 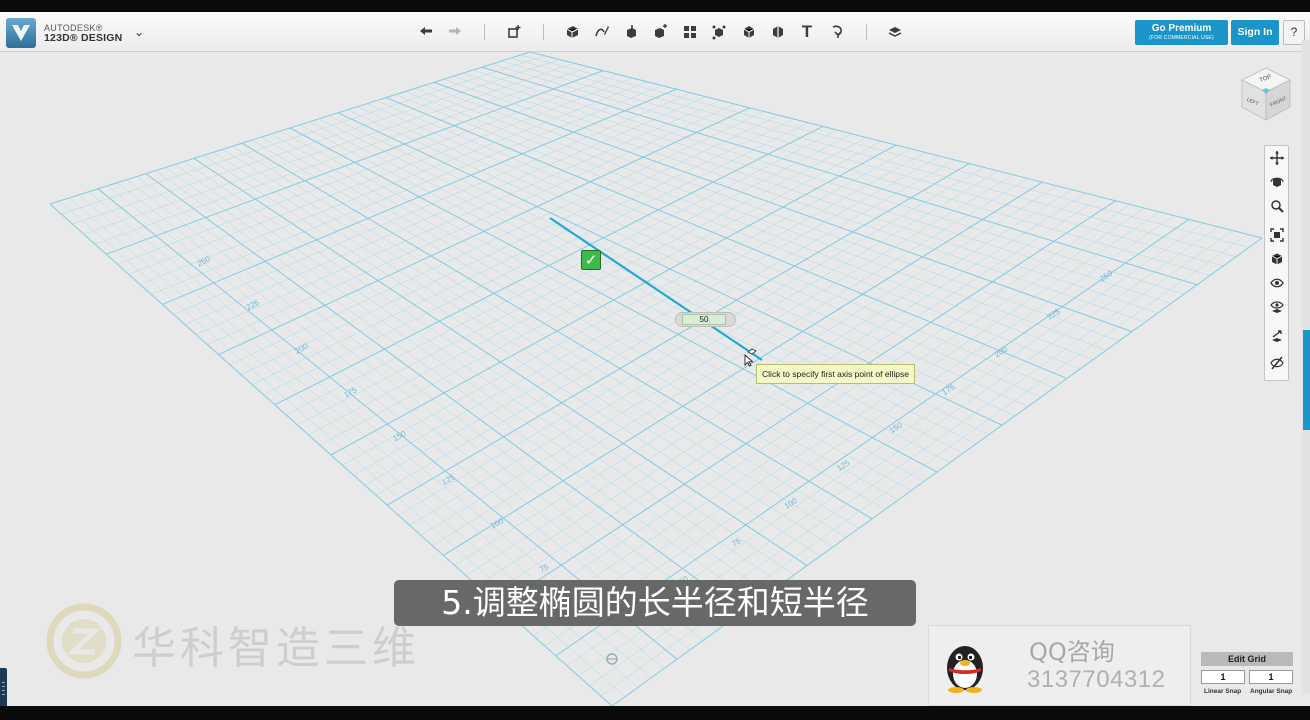 I want to click on orbit-icon, so click(x=1277, y=184).